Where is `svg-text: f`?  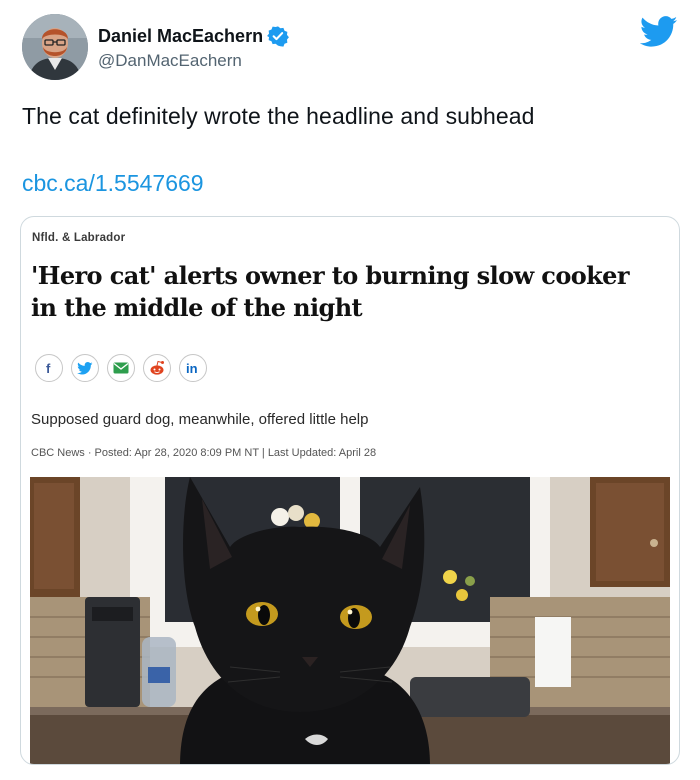
svg-text: f is located at coordinates (48, 368).